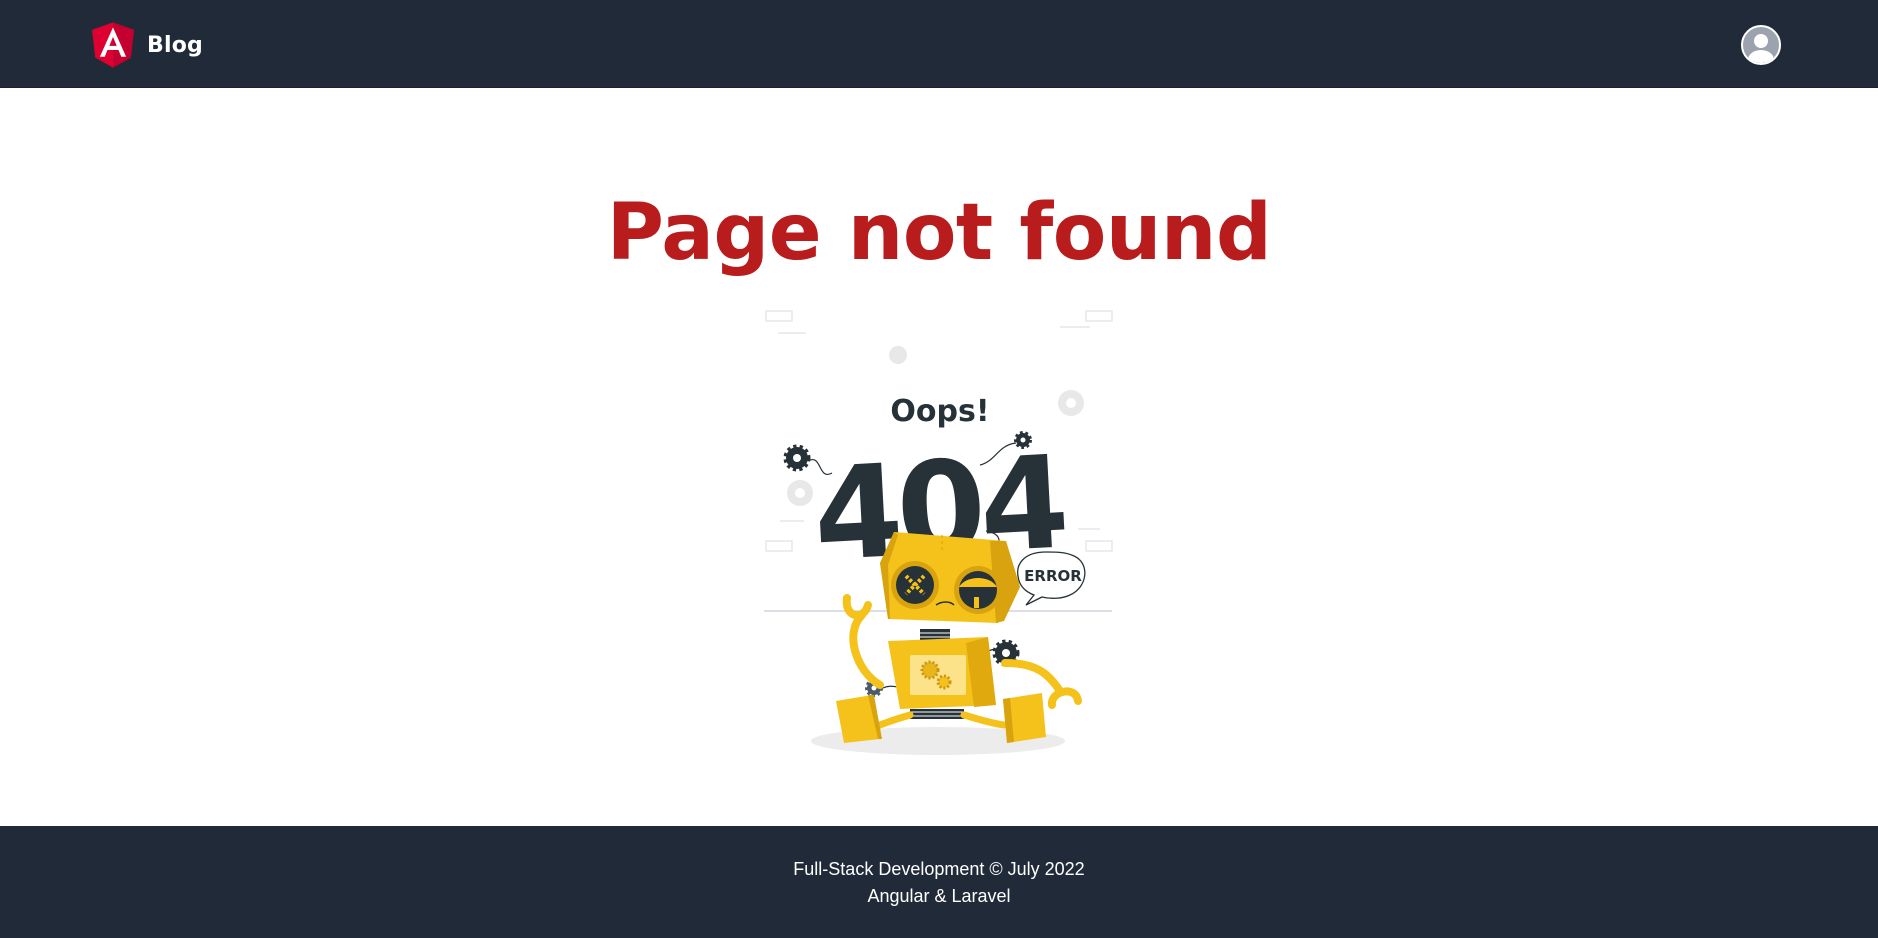 Image resolution: width=1878 pixels, height=938 pixels. I want to click on footer-copyright: Full-Stack Development © July 2022, so click(939, 869).